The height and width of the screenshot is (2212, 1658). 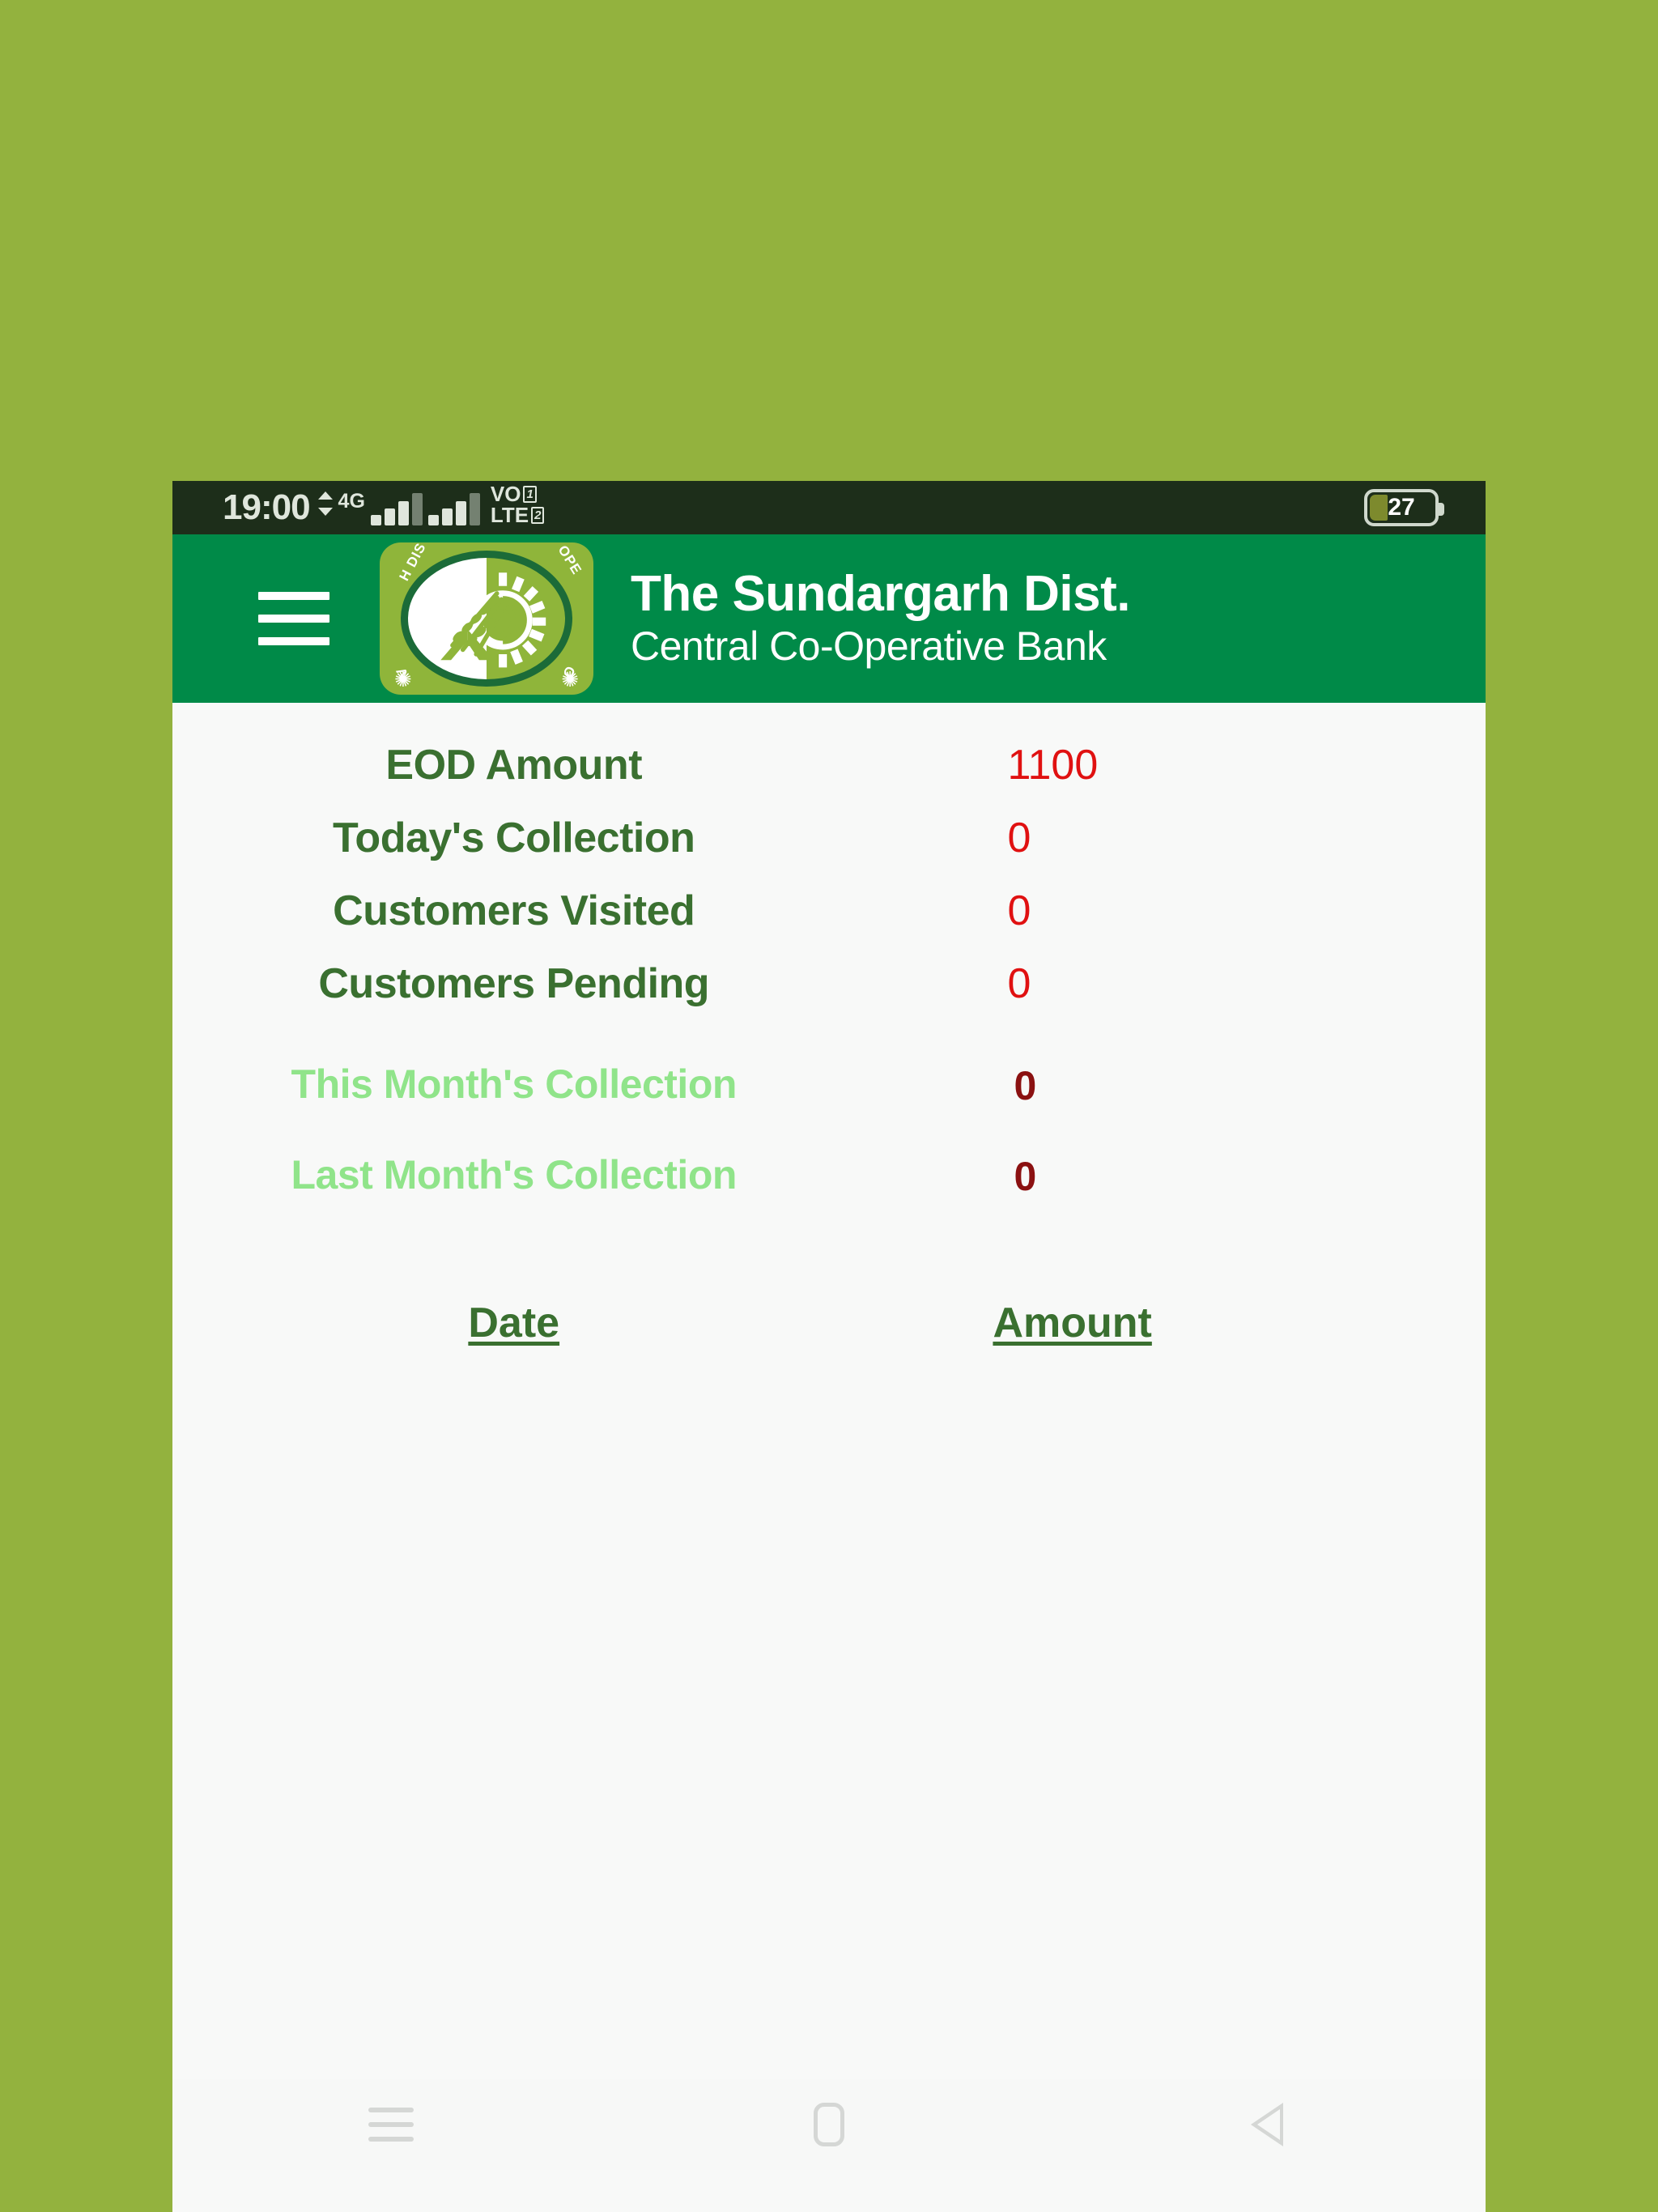 I want to click on back-button, so click(x=1267, y=2125).